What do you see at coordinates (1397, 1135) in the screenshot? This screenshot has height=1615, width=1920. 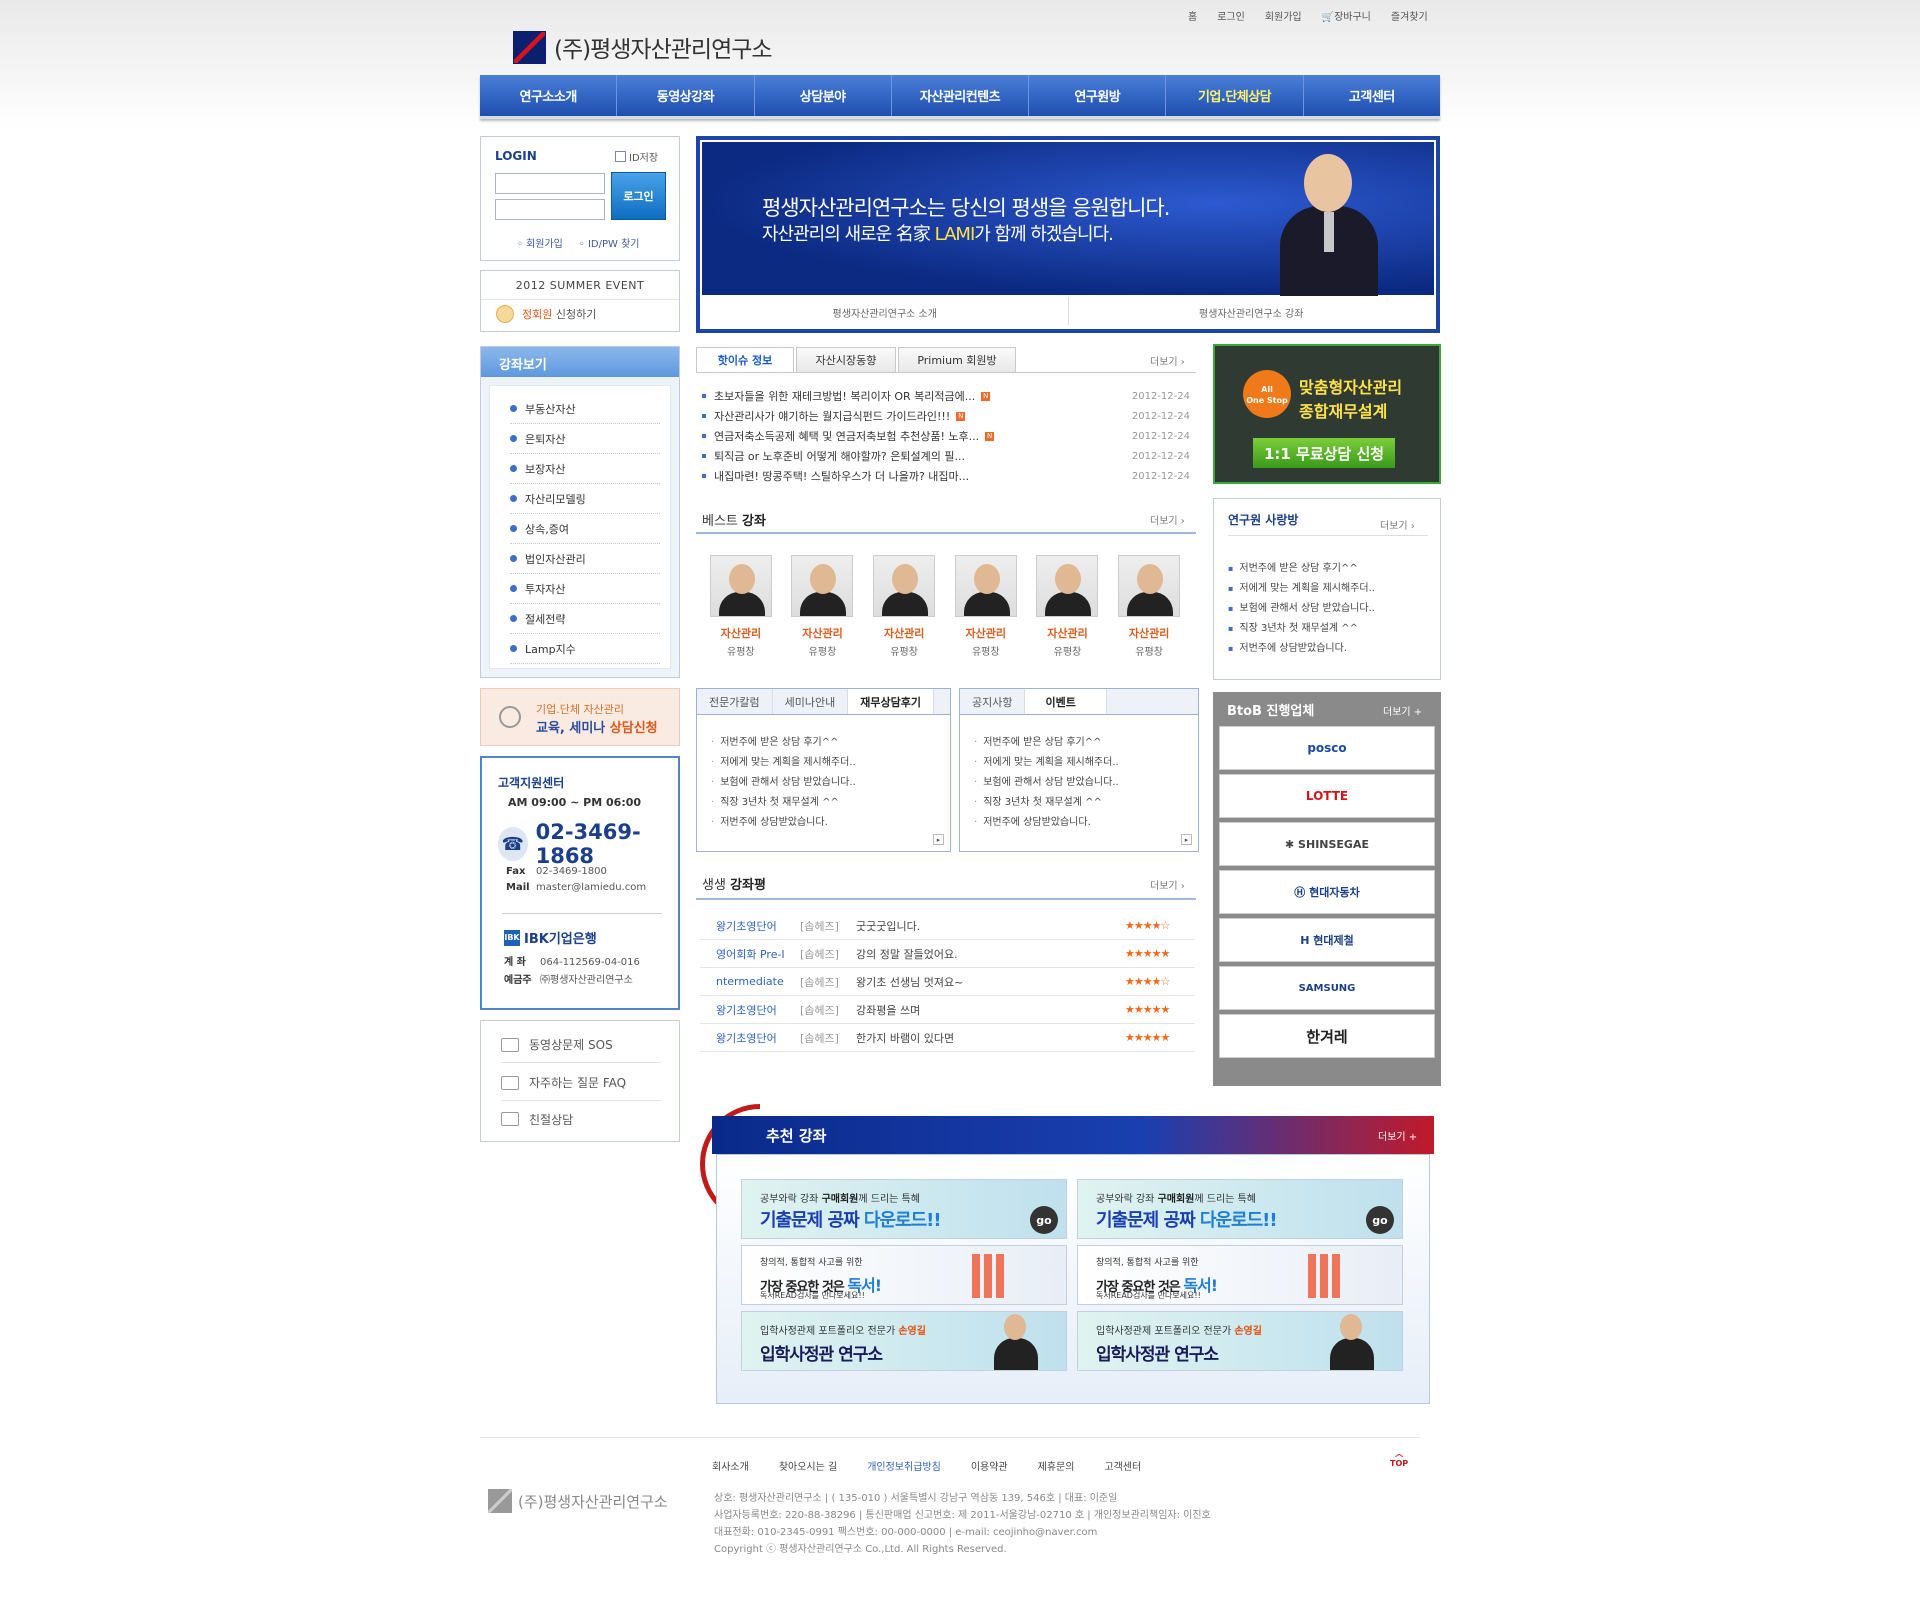 I see `recommended-more-link: 더보기 +` at bounding box center [1397, 1135].